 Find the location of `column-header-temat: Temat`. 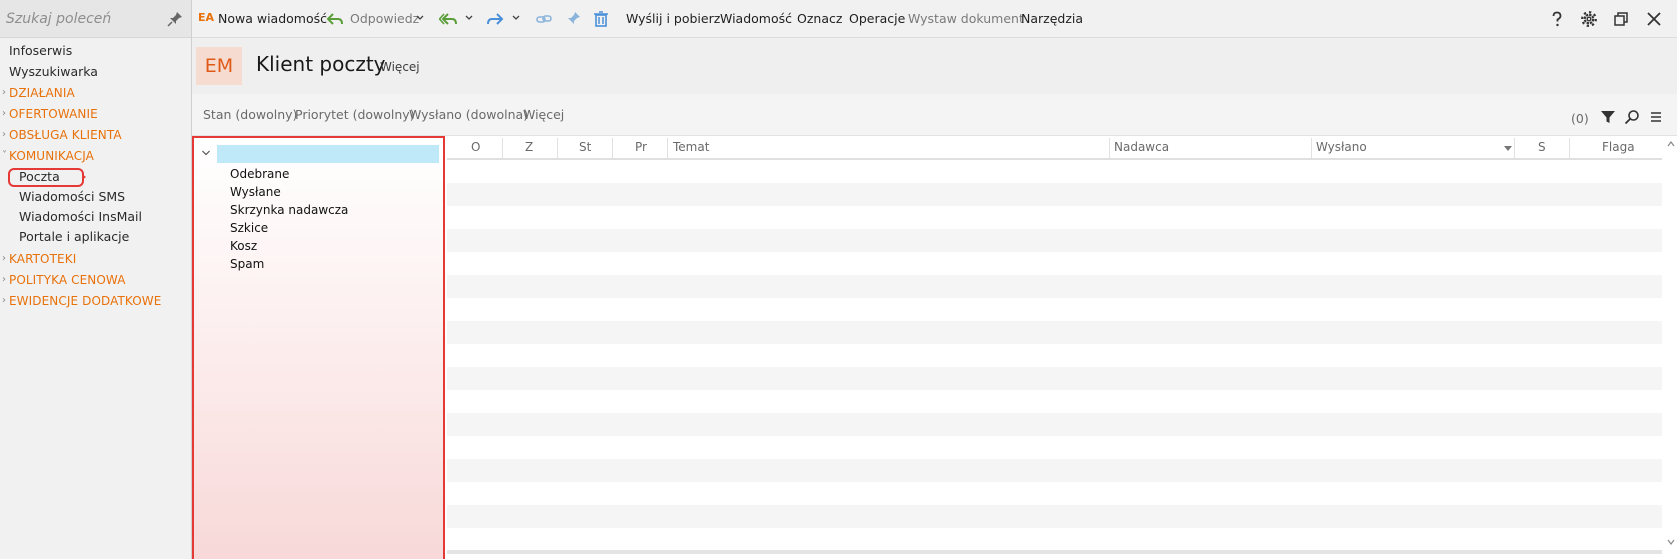

column-header-temat: Temat is located at coordinates (691, 147).